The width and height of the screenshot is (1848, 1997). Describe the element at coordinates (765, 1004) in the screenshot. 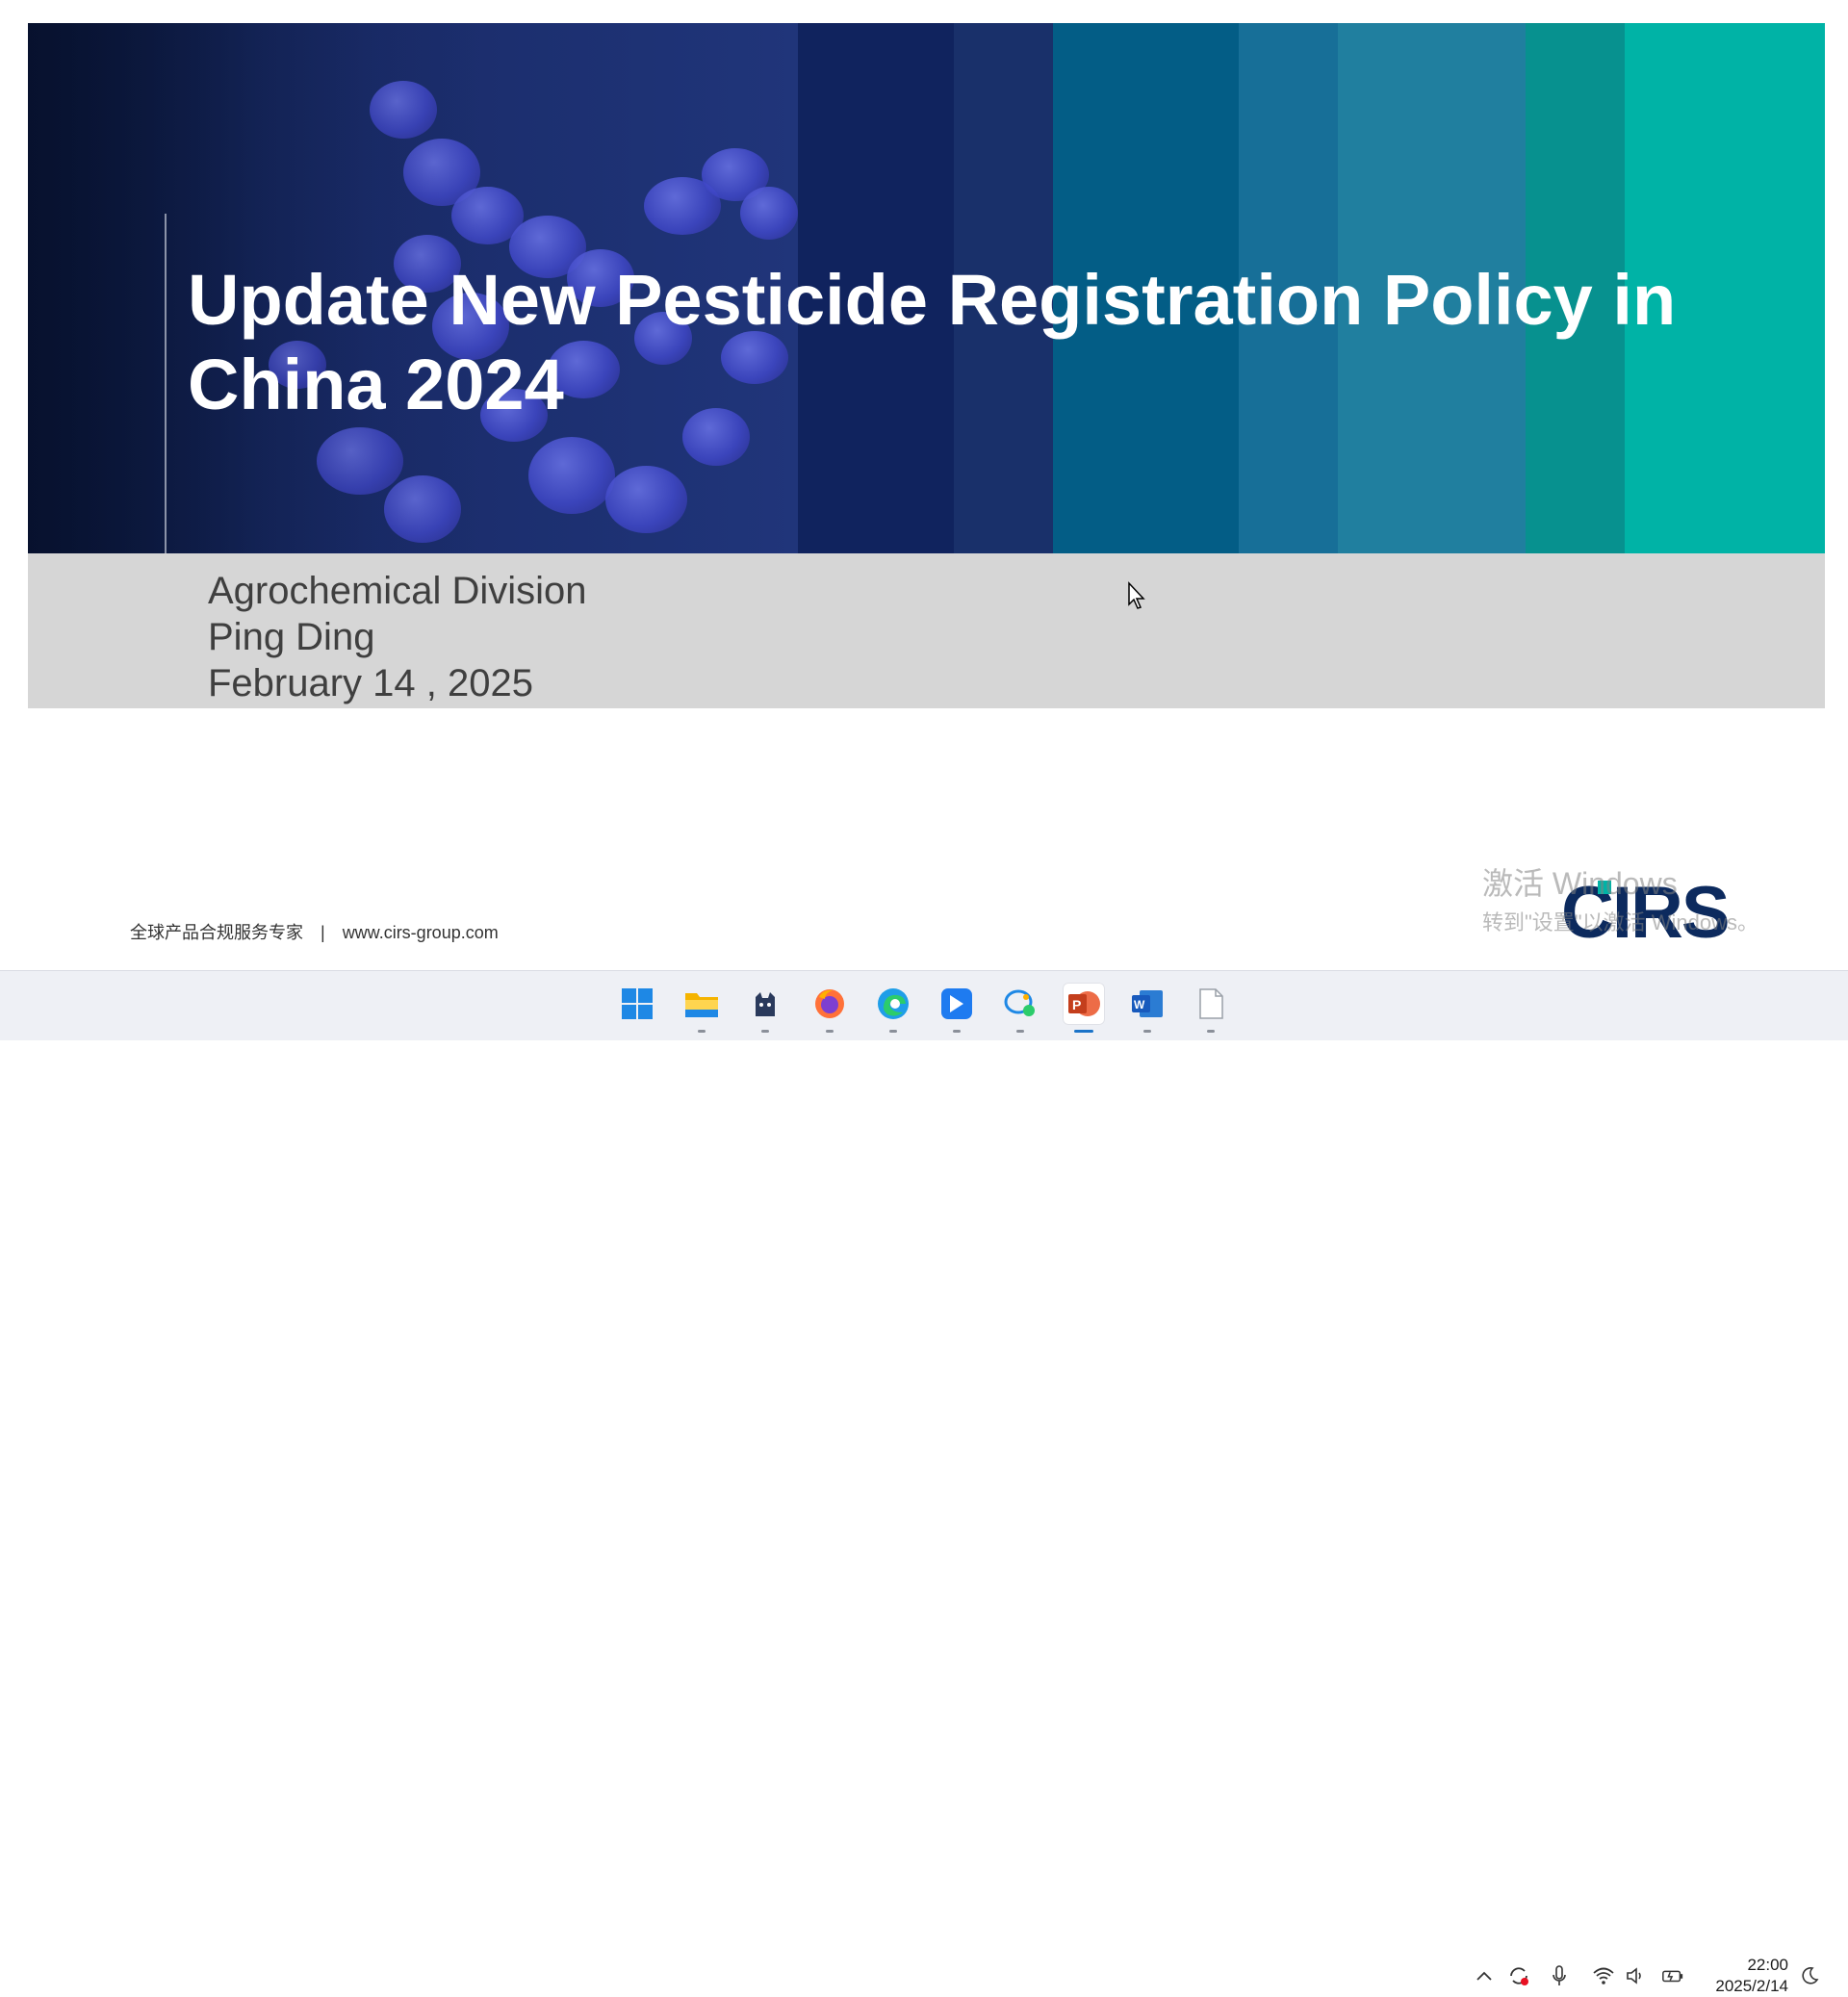

I see `cat-app-icon` at that location.